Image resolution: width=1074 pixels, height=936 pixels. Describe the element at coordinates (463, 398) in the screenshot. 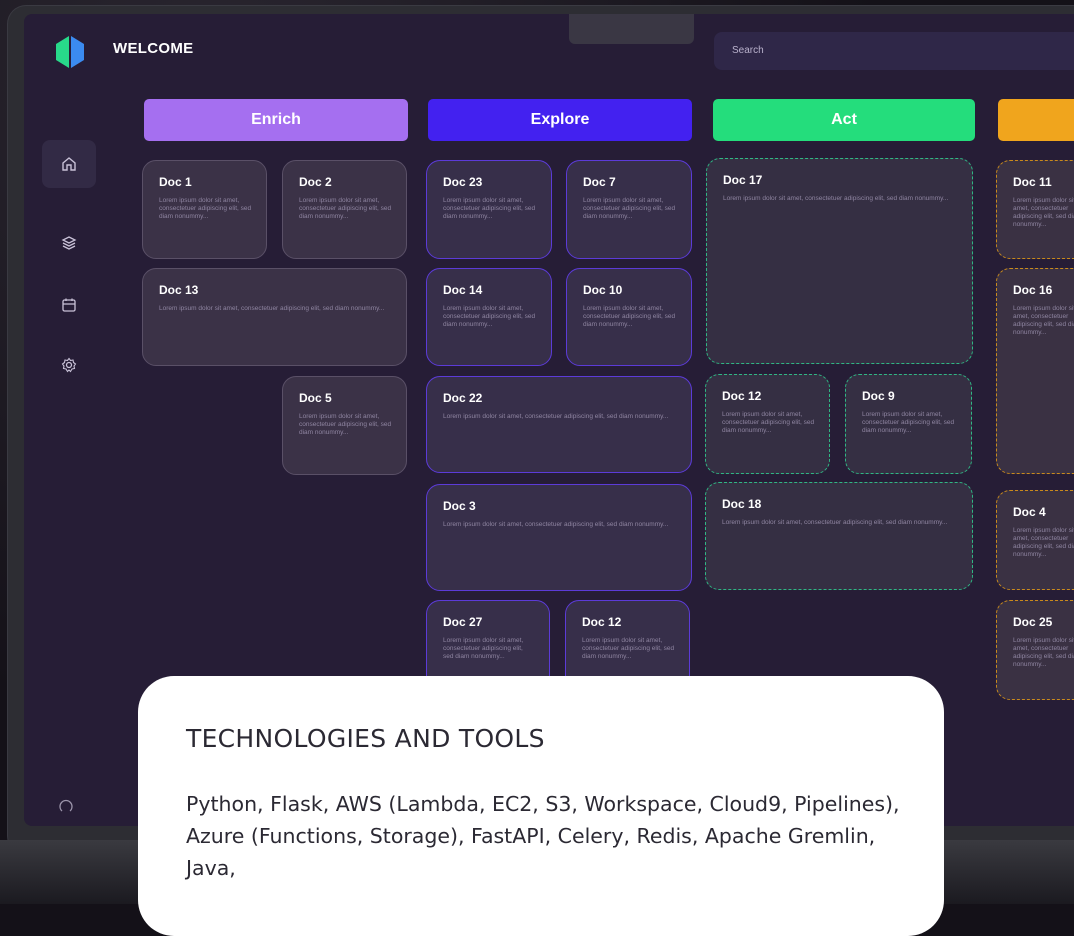

I see `card-title: Doc 22` at that location.